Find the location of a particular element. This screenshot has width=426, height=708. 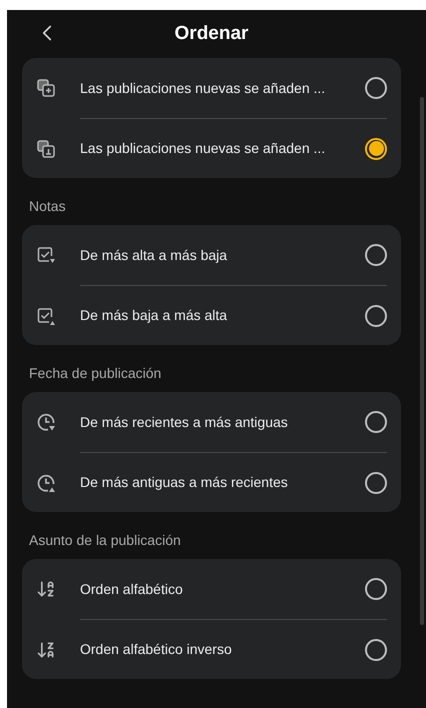

sort-option: De más baja a más alta is located at coordinates (233, 315).